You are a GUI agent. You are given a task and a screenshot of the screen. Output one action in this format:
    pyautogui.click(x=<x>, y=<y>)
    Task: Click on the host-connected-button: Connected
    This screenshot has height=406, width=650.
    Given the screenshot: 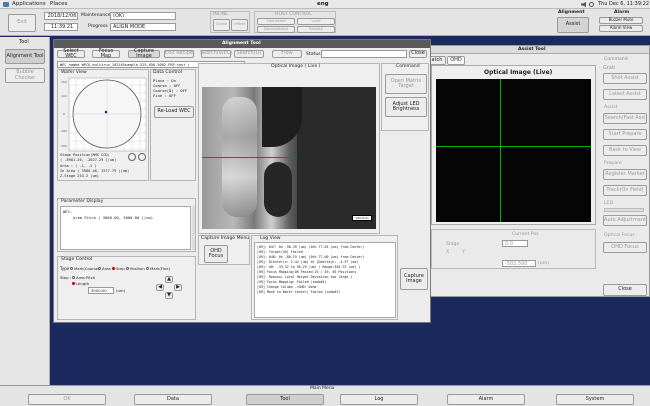 What is the action you would take?
    pyautogui.click(x=276, y=21)
    